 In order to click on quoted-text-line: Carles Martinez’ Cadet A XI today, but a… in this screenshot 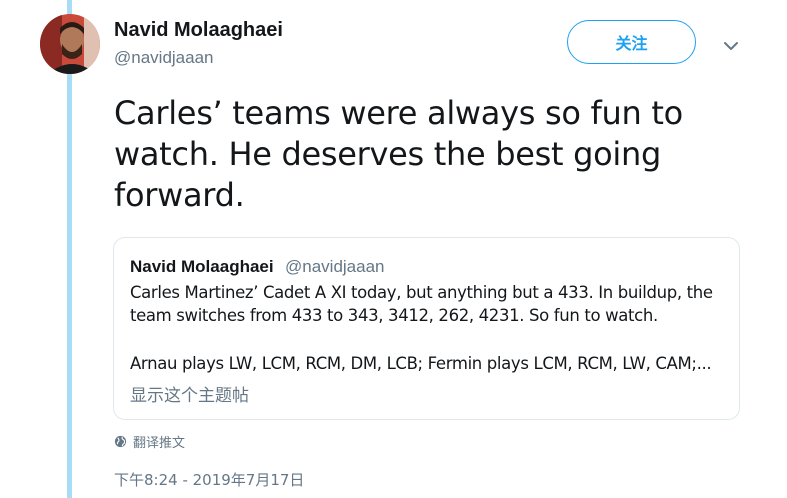, I will do `click(421, 292)`.